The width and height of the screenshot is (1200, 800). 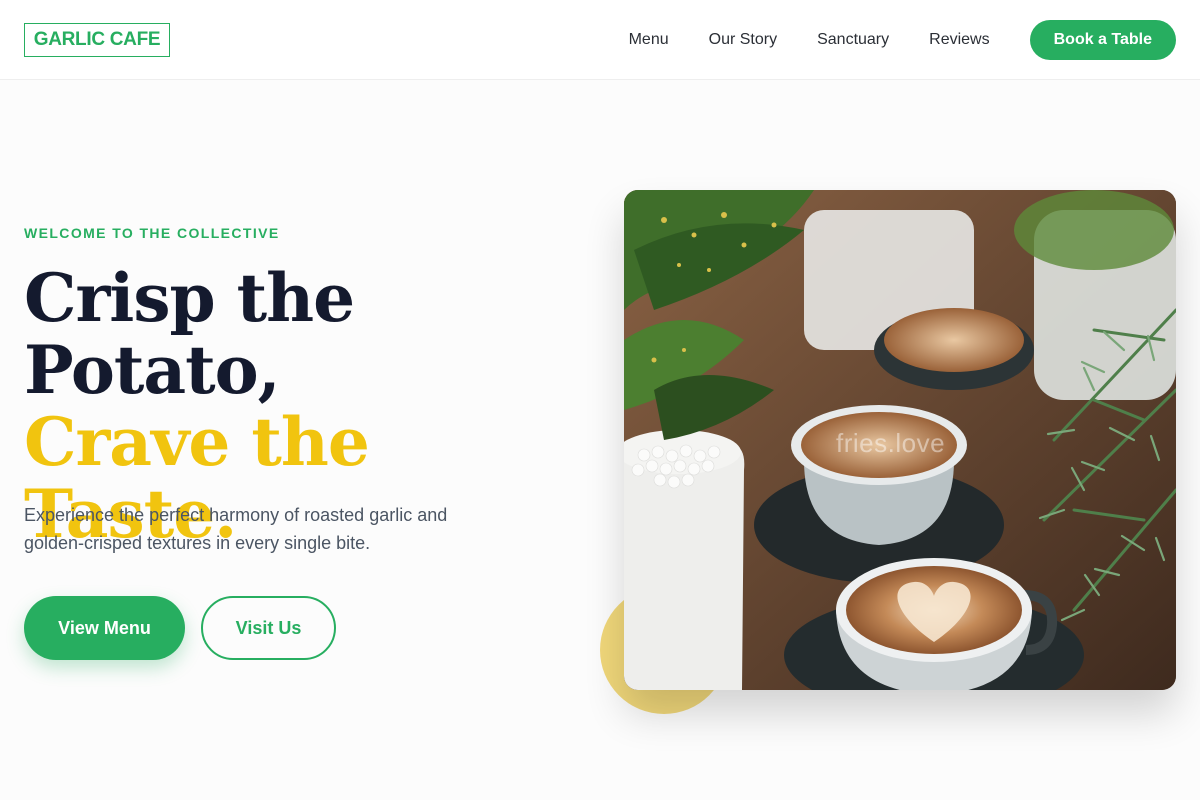 I want to click on visit-us-button: Visit Us, so click(x=268, y=628).